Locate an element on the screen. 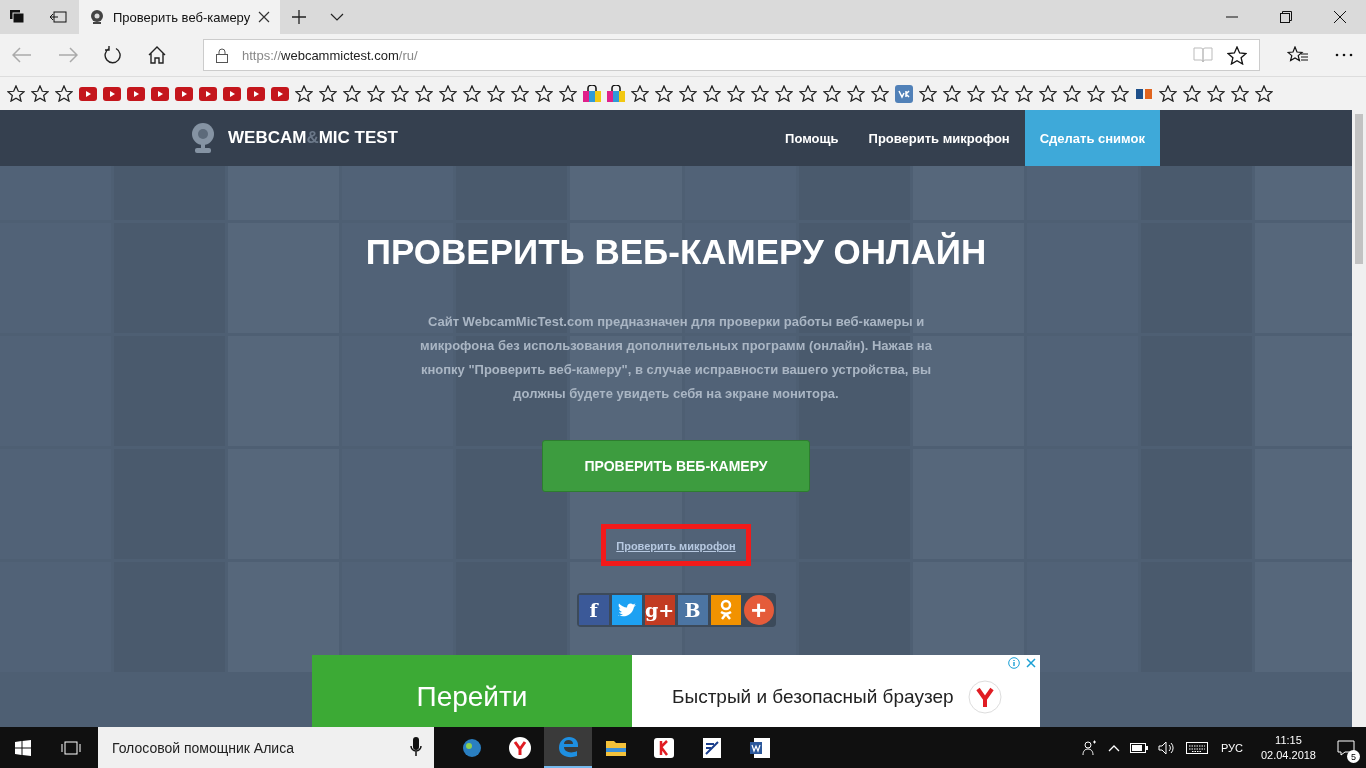 The image size is (1366, 768). more-icon is located at coordinates (1344, 55).